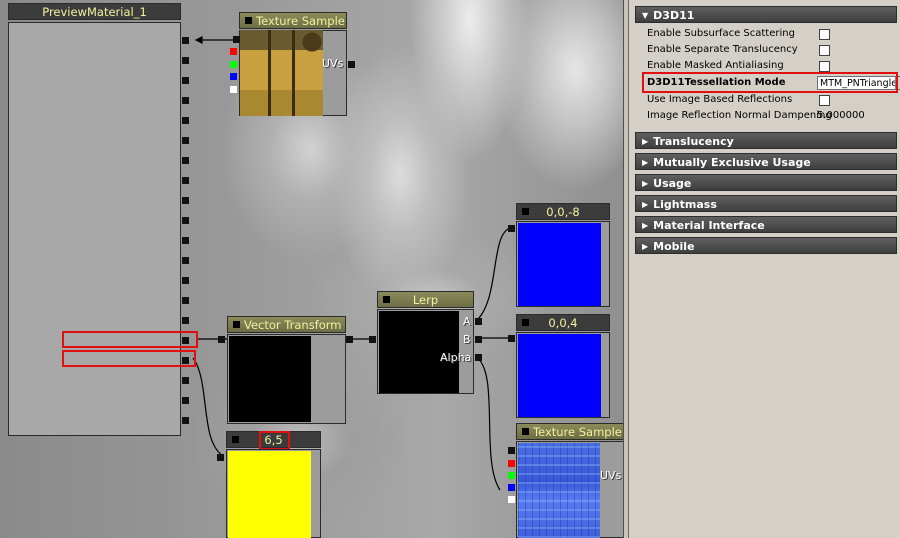 The width and height of the screenshot is (900, 538). I want to click on collapse-triangle-icon: ▼, so click(645, 15).